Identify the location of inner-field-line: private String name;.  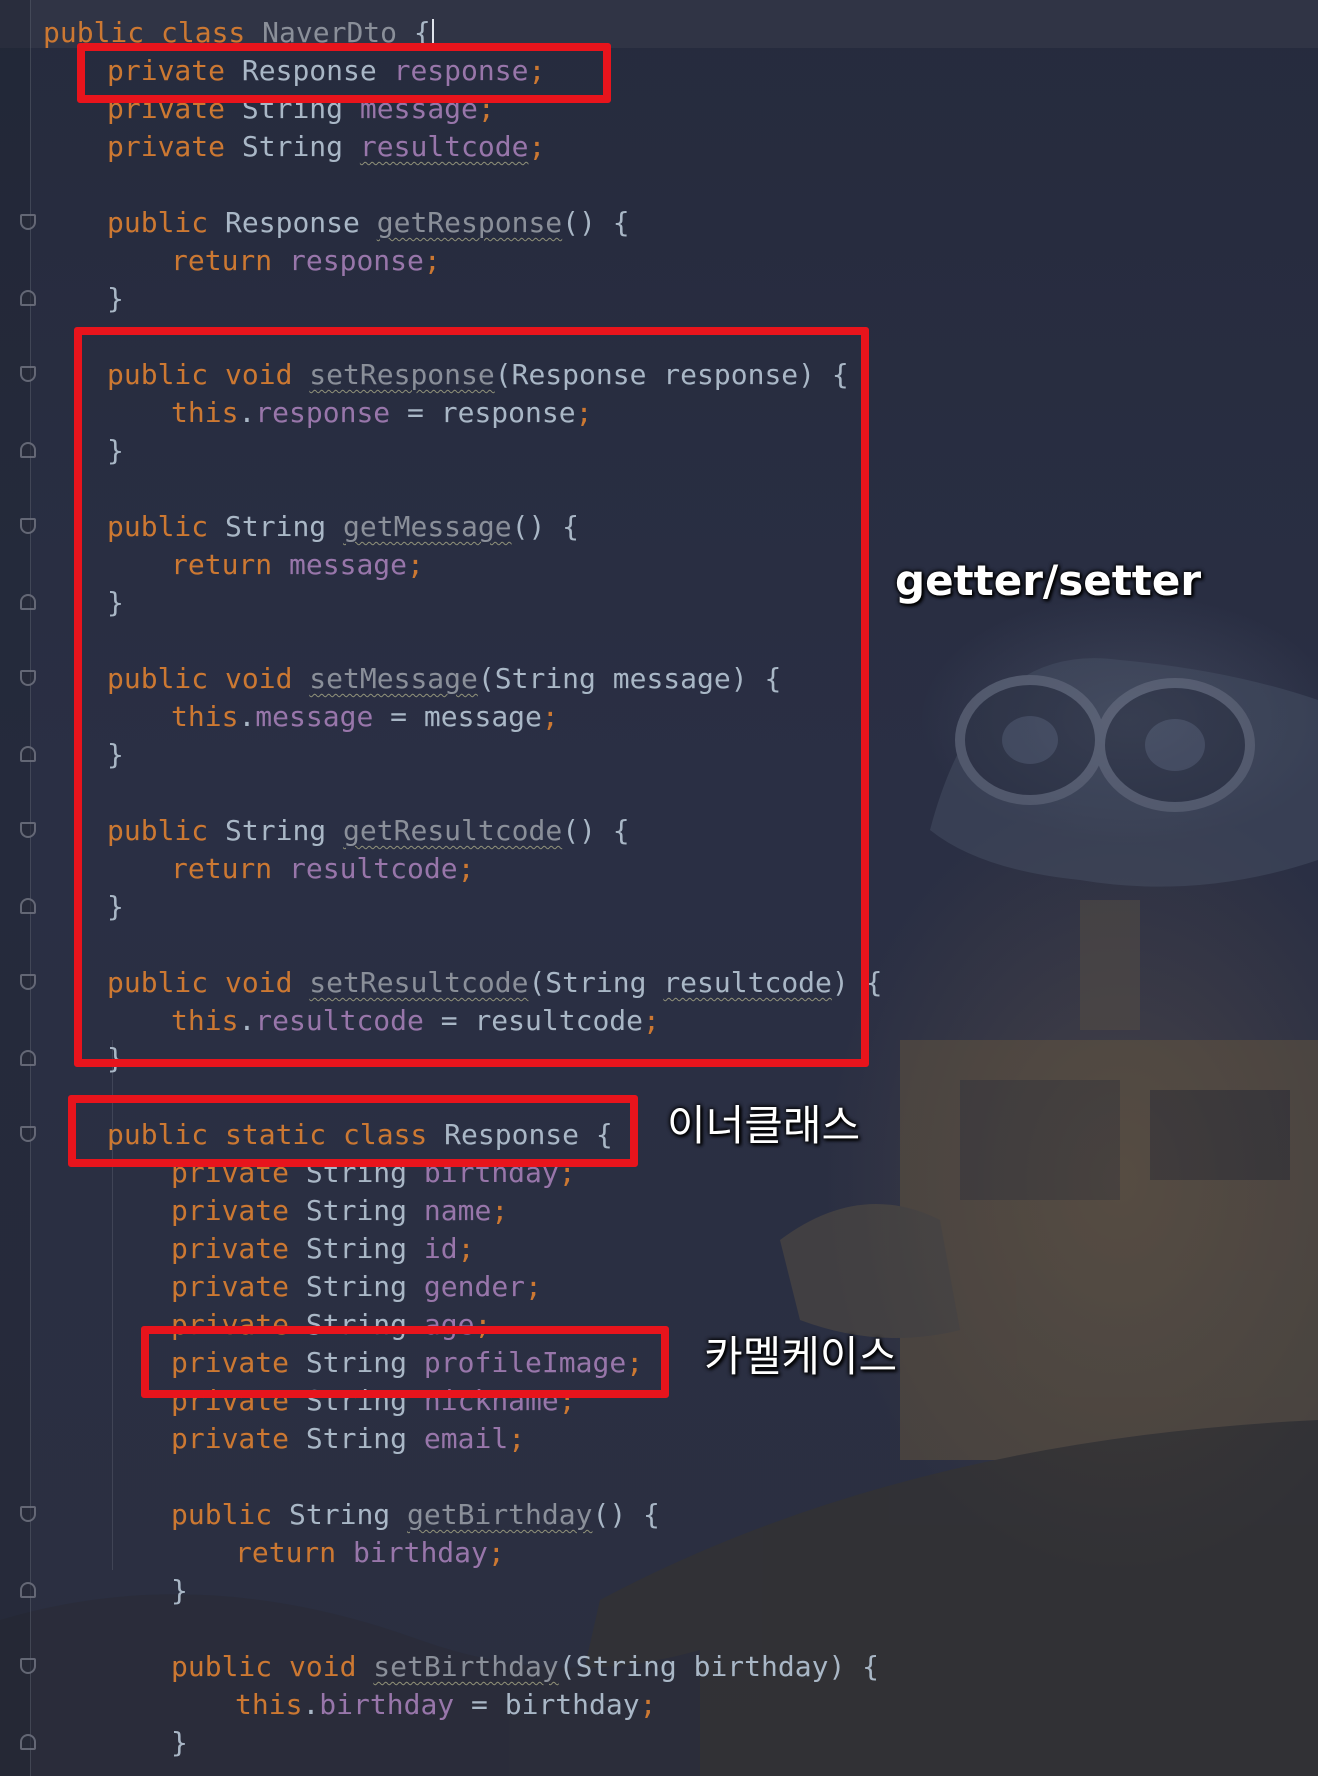
(339, 1211).